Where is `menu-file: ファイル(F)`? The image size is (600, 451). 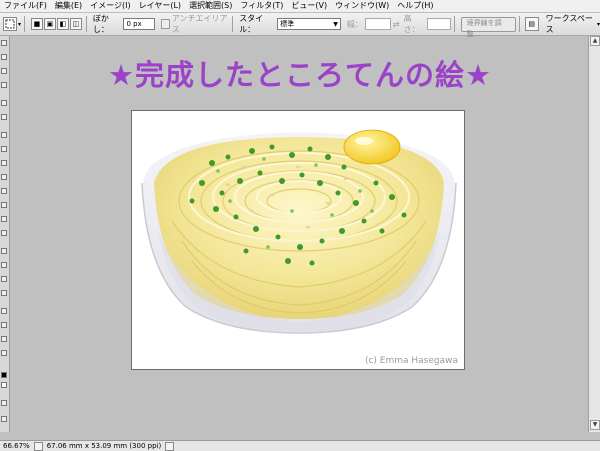
menu-file: ファイル(F) is located at coordinates (25, 6).